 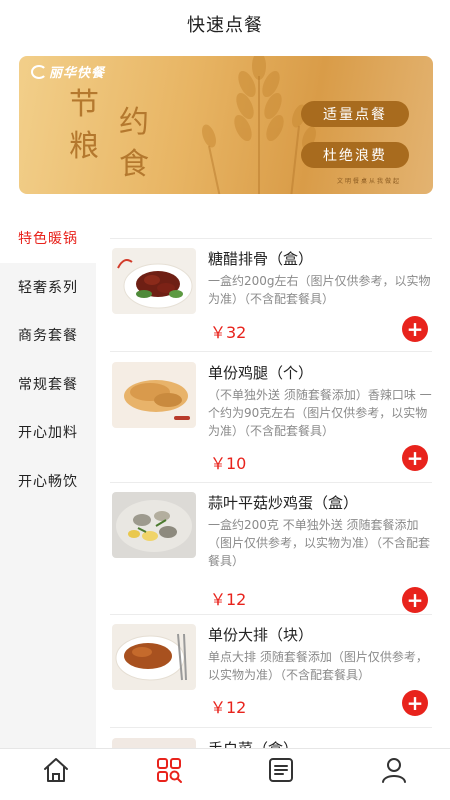 I want to click on sidebar-item-drinks: 开心畅饮, so click(x=48, y=481).